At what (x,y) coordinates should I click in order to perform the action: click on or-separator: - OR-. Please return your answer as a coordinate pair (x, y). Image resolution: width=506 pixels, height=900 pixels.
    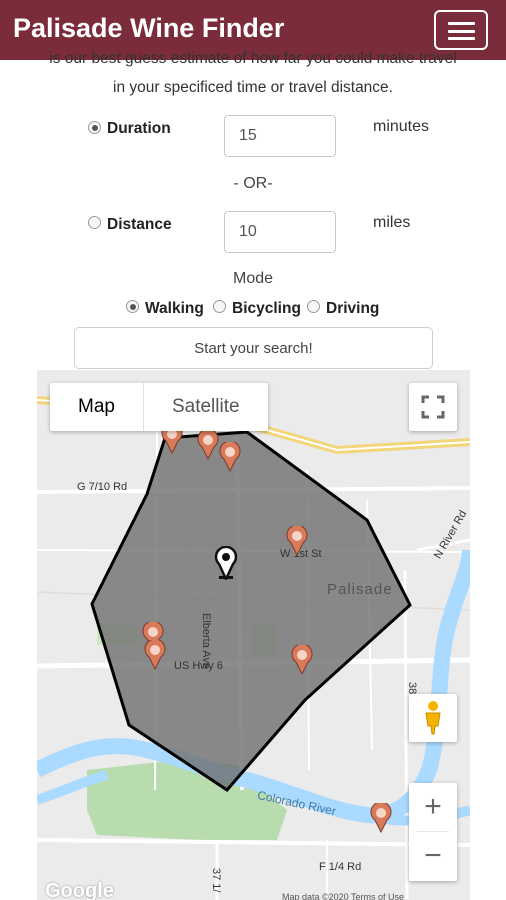
    Looking at the image, I should click on (253, 183).